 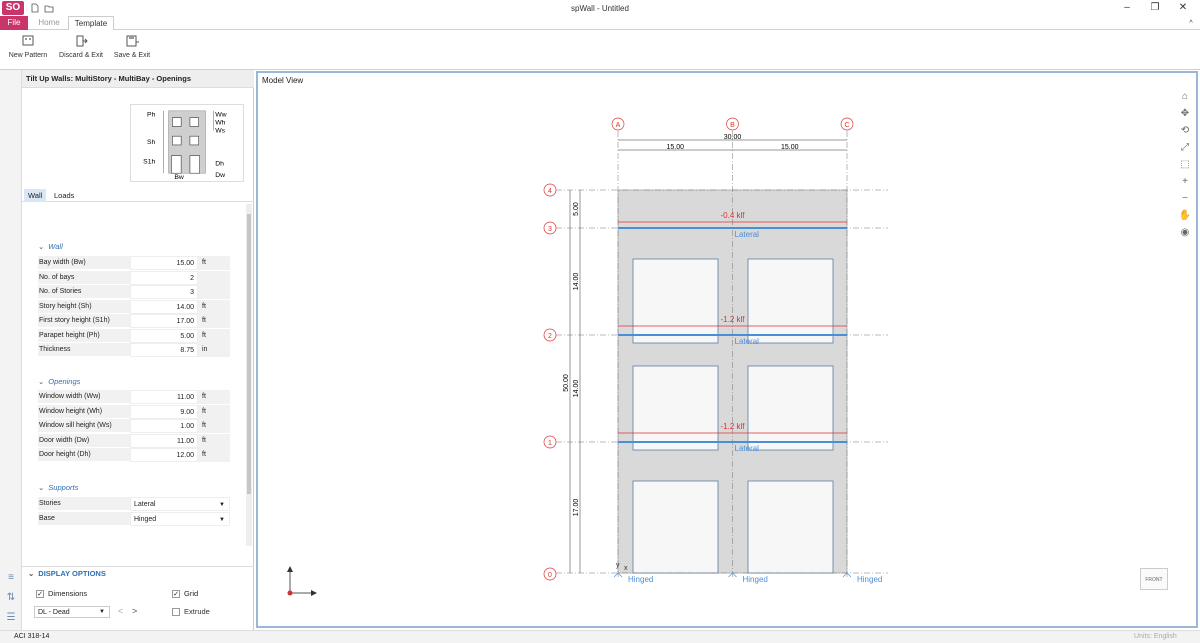 What do you see at coordinates (869, 579) in the screenshot?
I see `hinged-support-label: Hinged` at bounding box center [869, 579].